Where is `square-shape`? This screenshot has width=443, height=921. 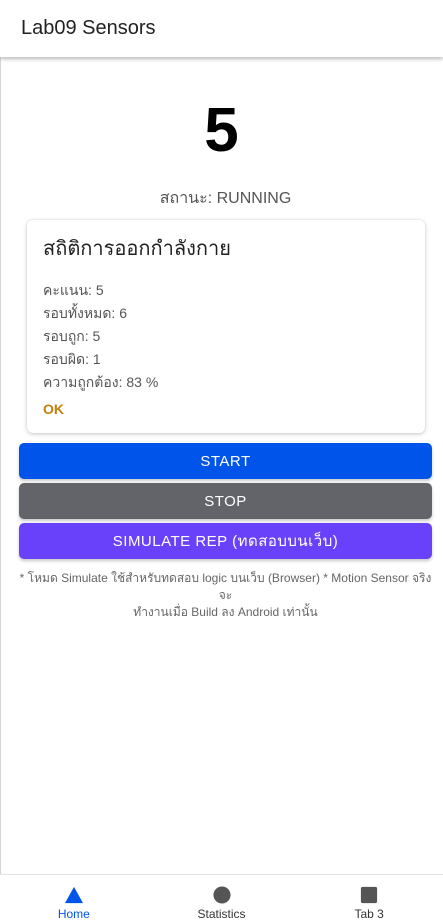 square-shape is located at coordinates (369, 895).